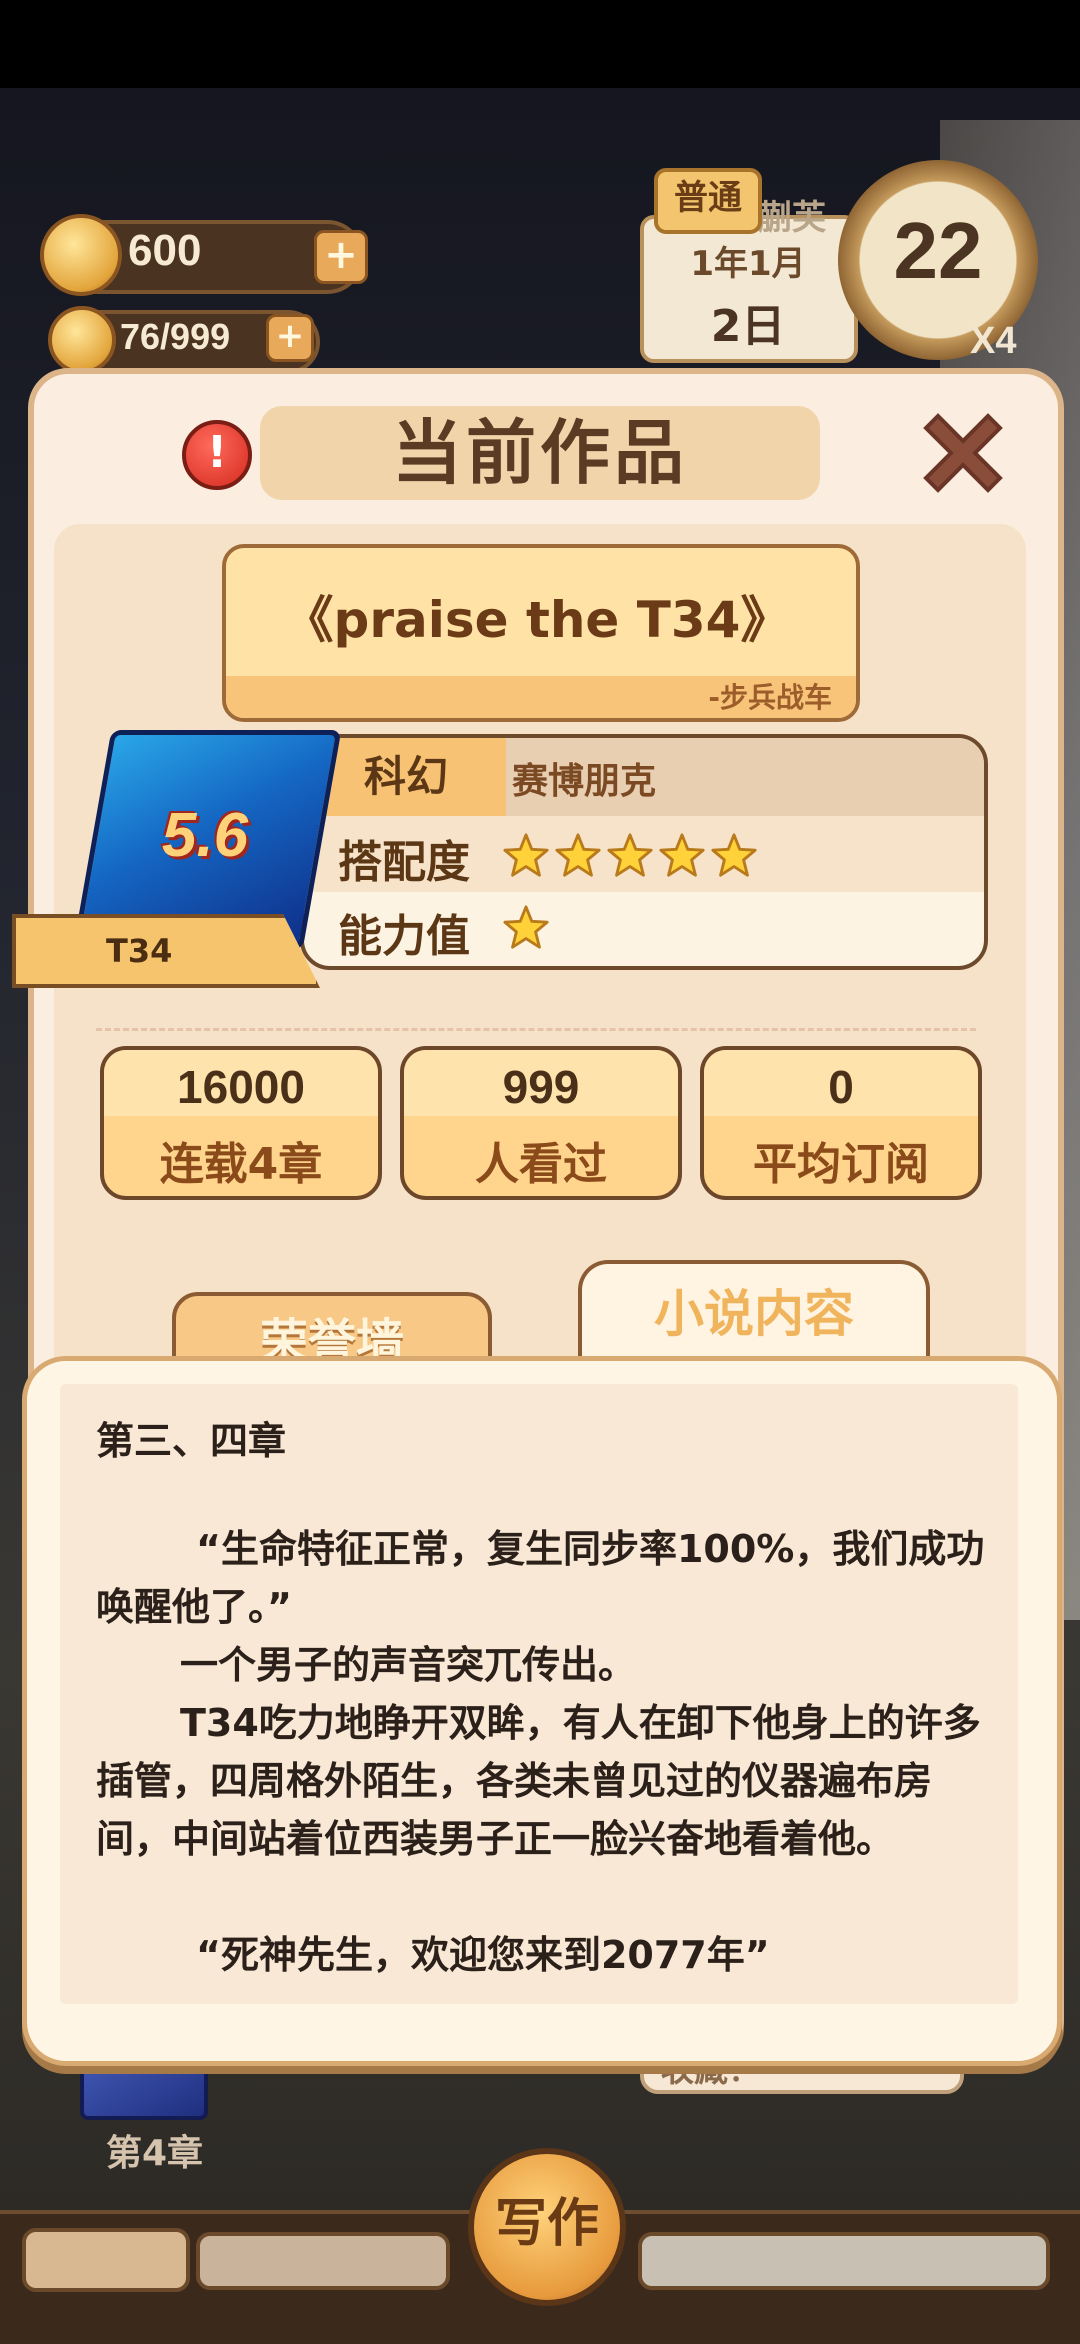  Describe the element at coordinates (540, 44) in the screenshot. I see `status-bar` at that location.